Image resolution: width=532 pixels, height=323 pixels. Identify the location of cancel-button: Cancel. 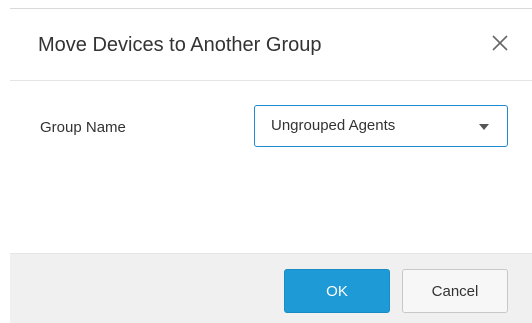
(455, 291).